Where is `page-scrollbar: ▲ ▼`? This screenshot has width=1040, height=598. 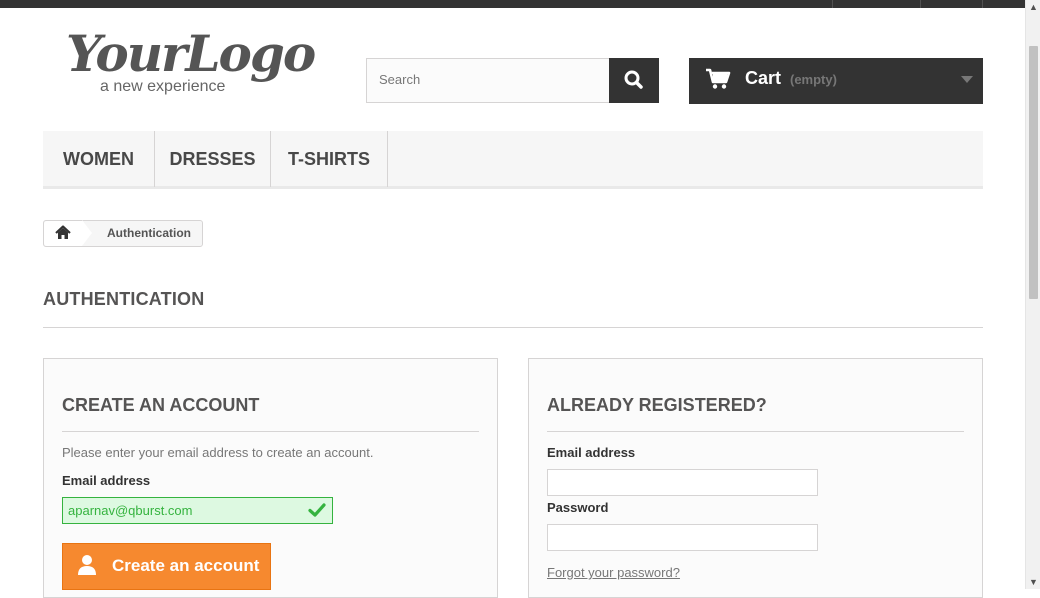 page-scrollbar: ▲ ▼ is located at coordinates (1032, 294).